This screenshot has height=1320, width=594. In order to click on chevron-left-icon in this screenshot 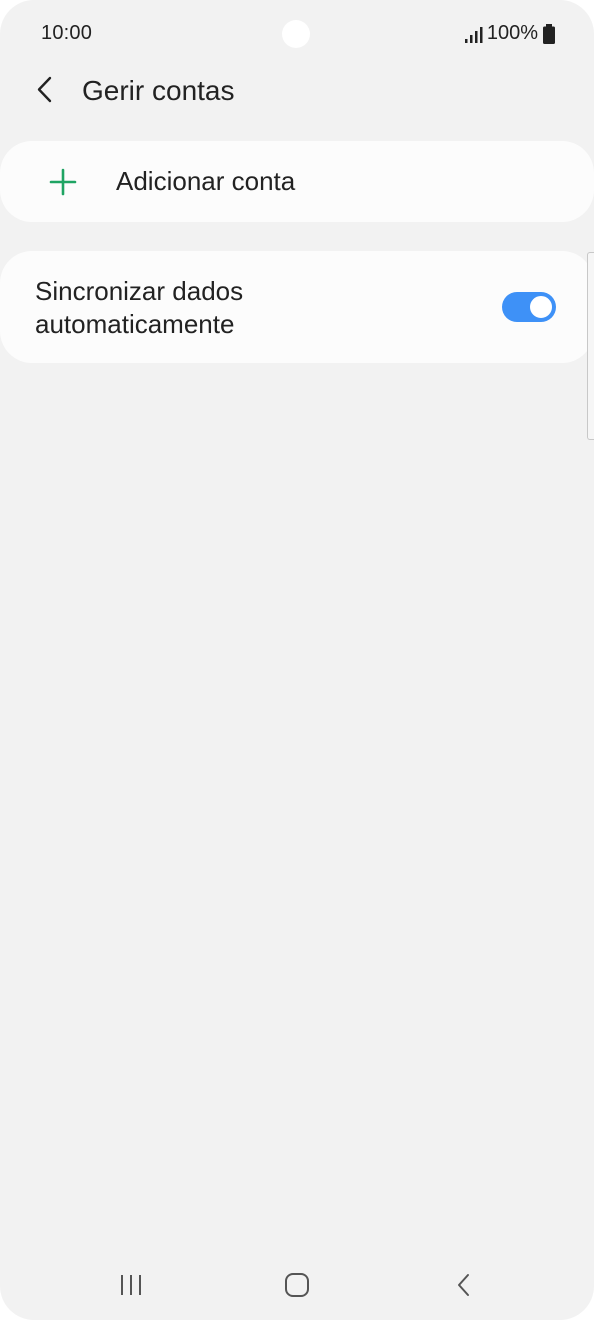, I will do `click(46, 90)`.